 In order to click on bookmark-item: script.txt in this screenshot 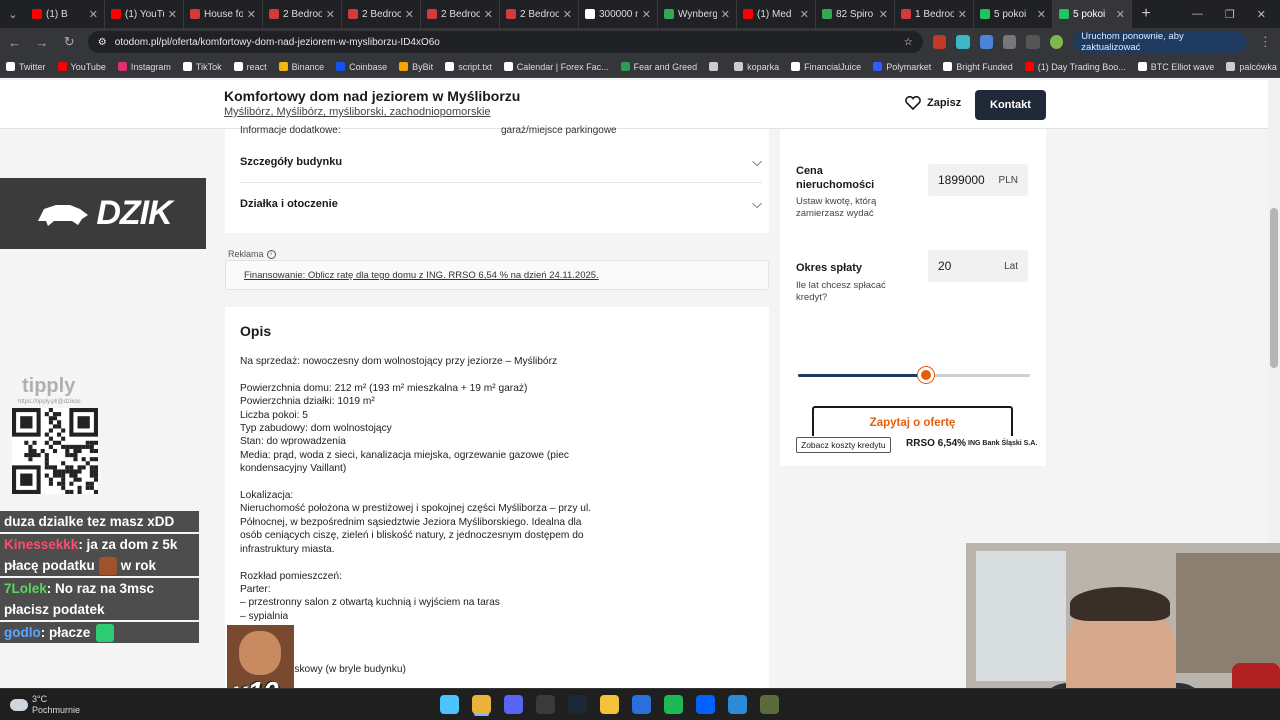, I will do `click(468, 67)`.